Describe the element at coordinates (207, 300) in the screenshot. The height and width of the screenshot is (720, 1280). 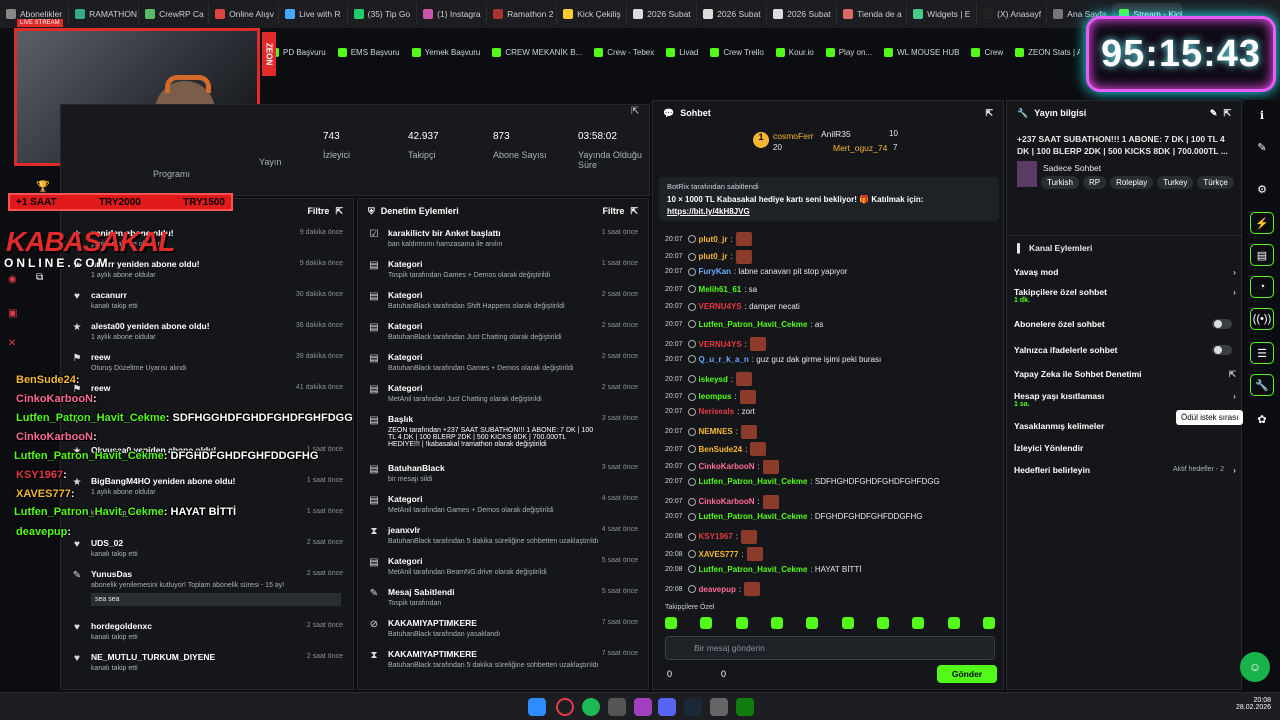
I see `event-row: ♥ cacanurr kanalı takip etti 30 dakika önce` at that location.